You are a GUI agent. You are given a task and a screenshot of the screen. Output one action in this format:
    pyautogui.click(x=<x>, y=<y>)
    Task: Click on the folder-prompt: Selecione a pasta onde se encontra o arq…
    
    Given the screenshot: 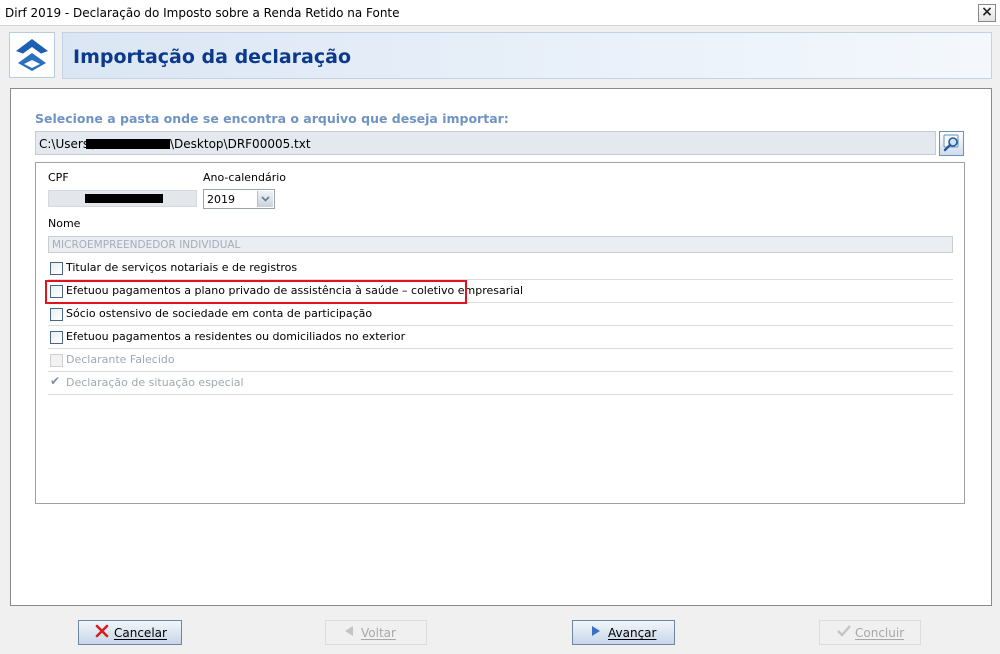 What is the action you would take?
    pyautogui.click(x=272, y=118)
    